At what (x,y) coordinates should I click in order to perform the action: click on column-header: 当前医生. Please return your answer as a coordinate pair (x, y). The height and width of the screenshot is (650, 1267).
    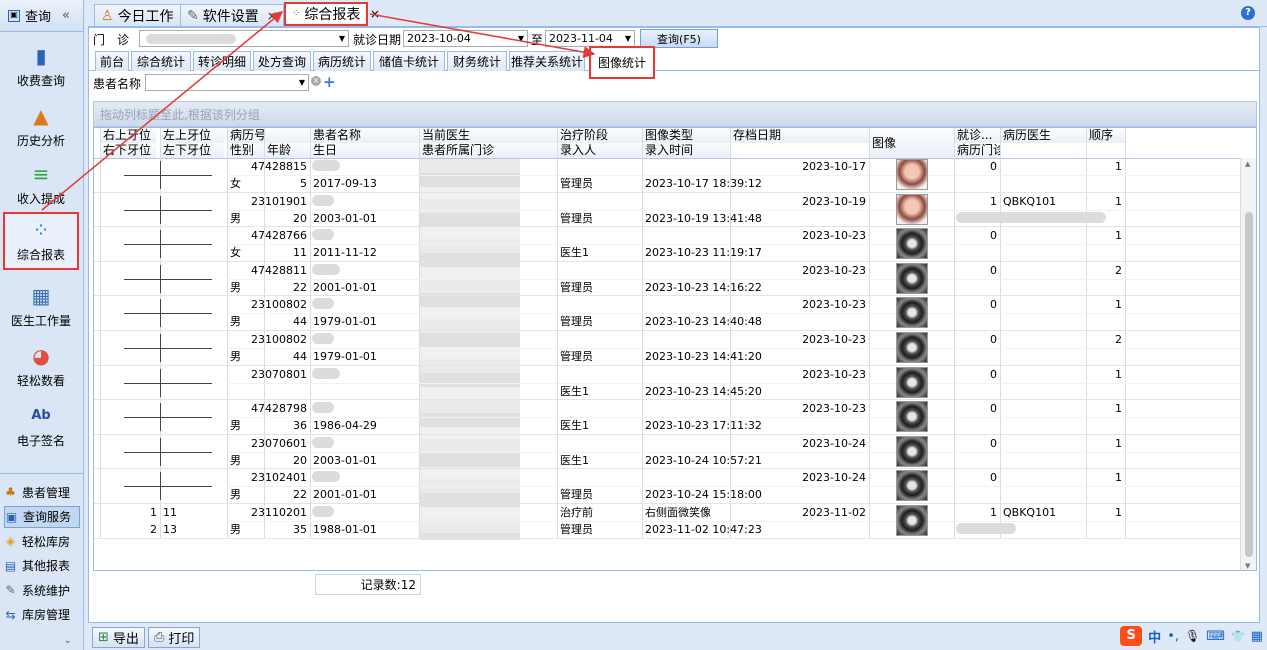
    Looking at the image, I should click on (488, 135).